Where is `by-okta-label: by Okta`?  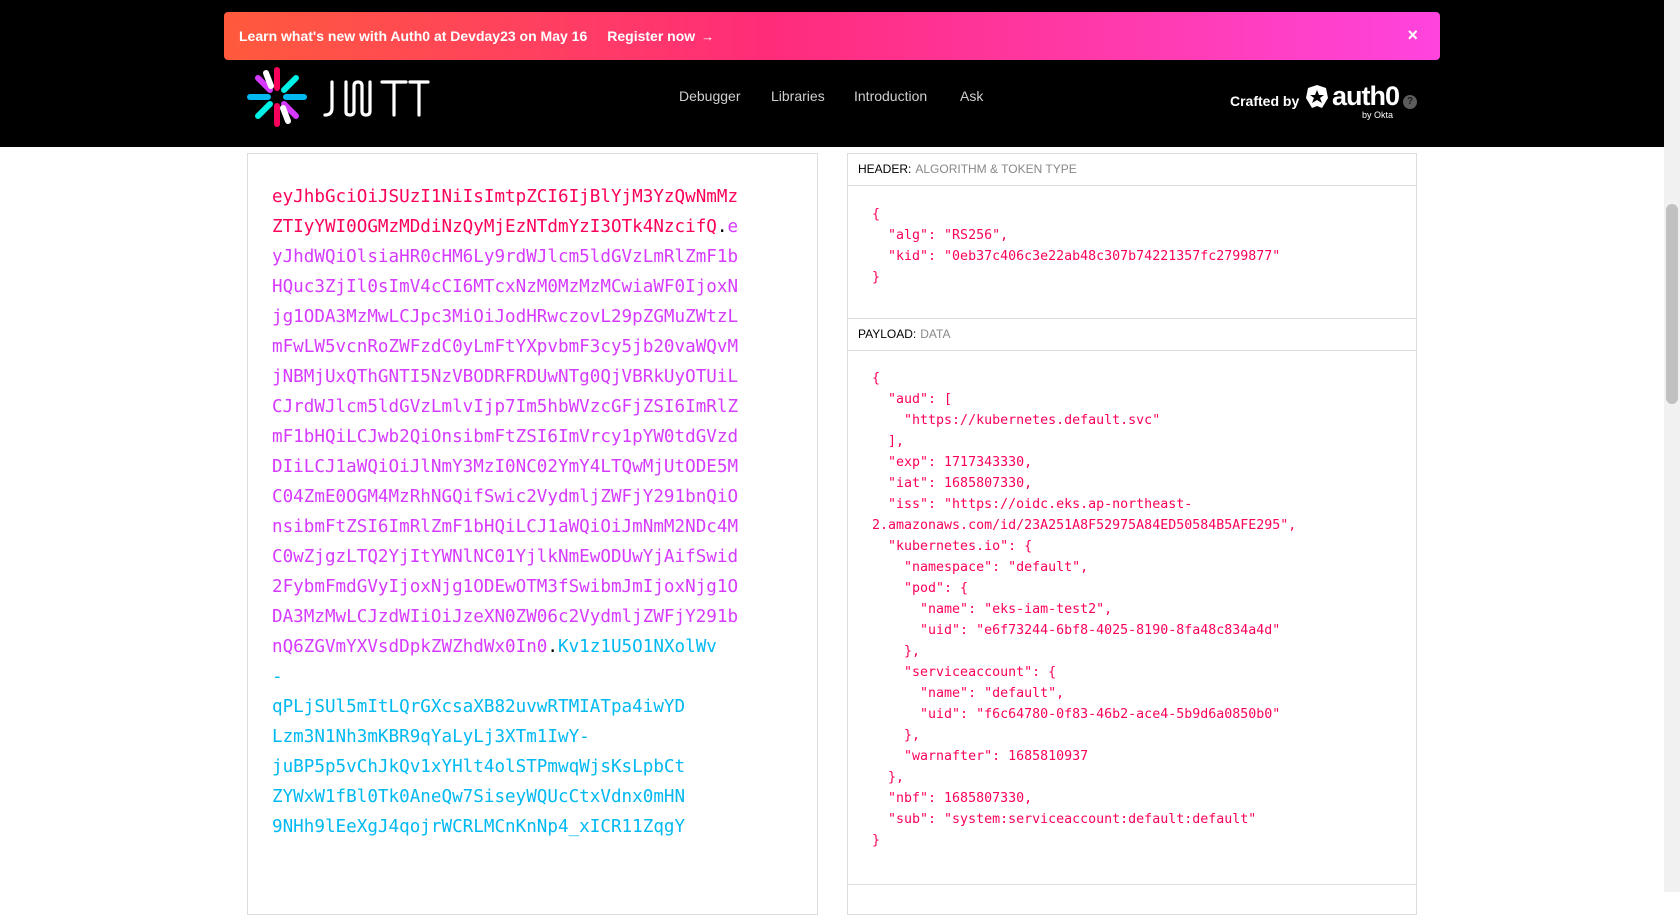
by-okta-label: by Okta is located at coordinates (1378, 115).